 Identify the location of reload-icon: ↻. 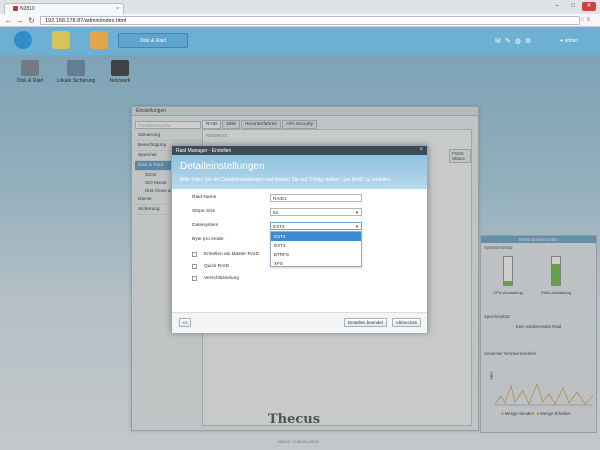
(31, 20).